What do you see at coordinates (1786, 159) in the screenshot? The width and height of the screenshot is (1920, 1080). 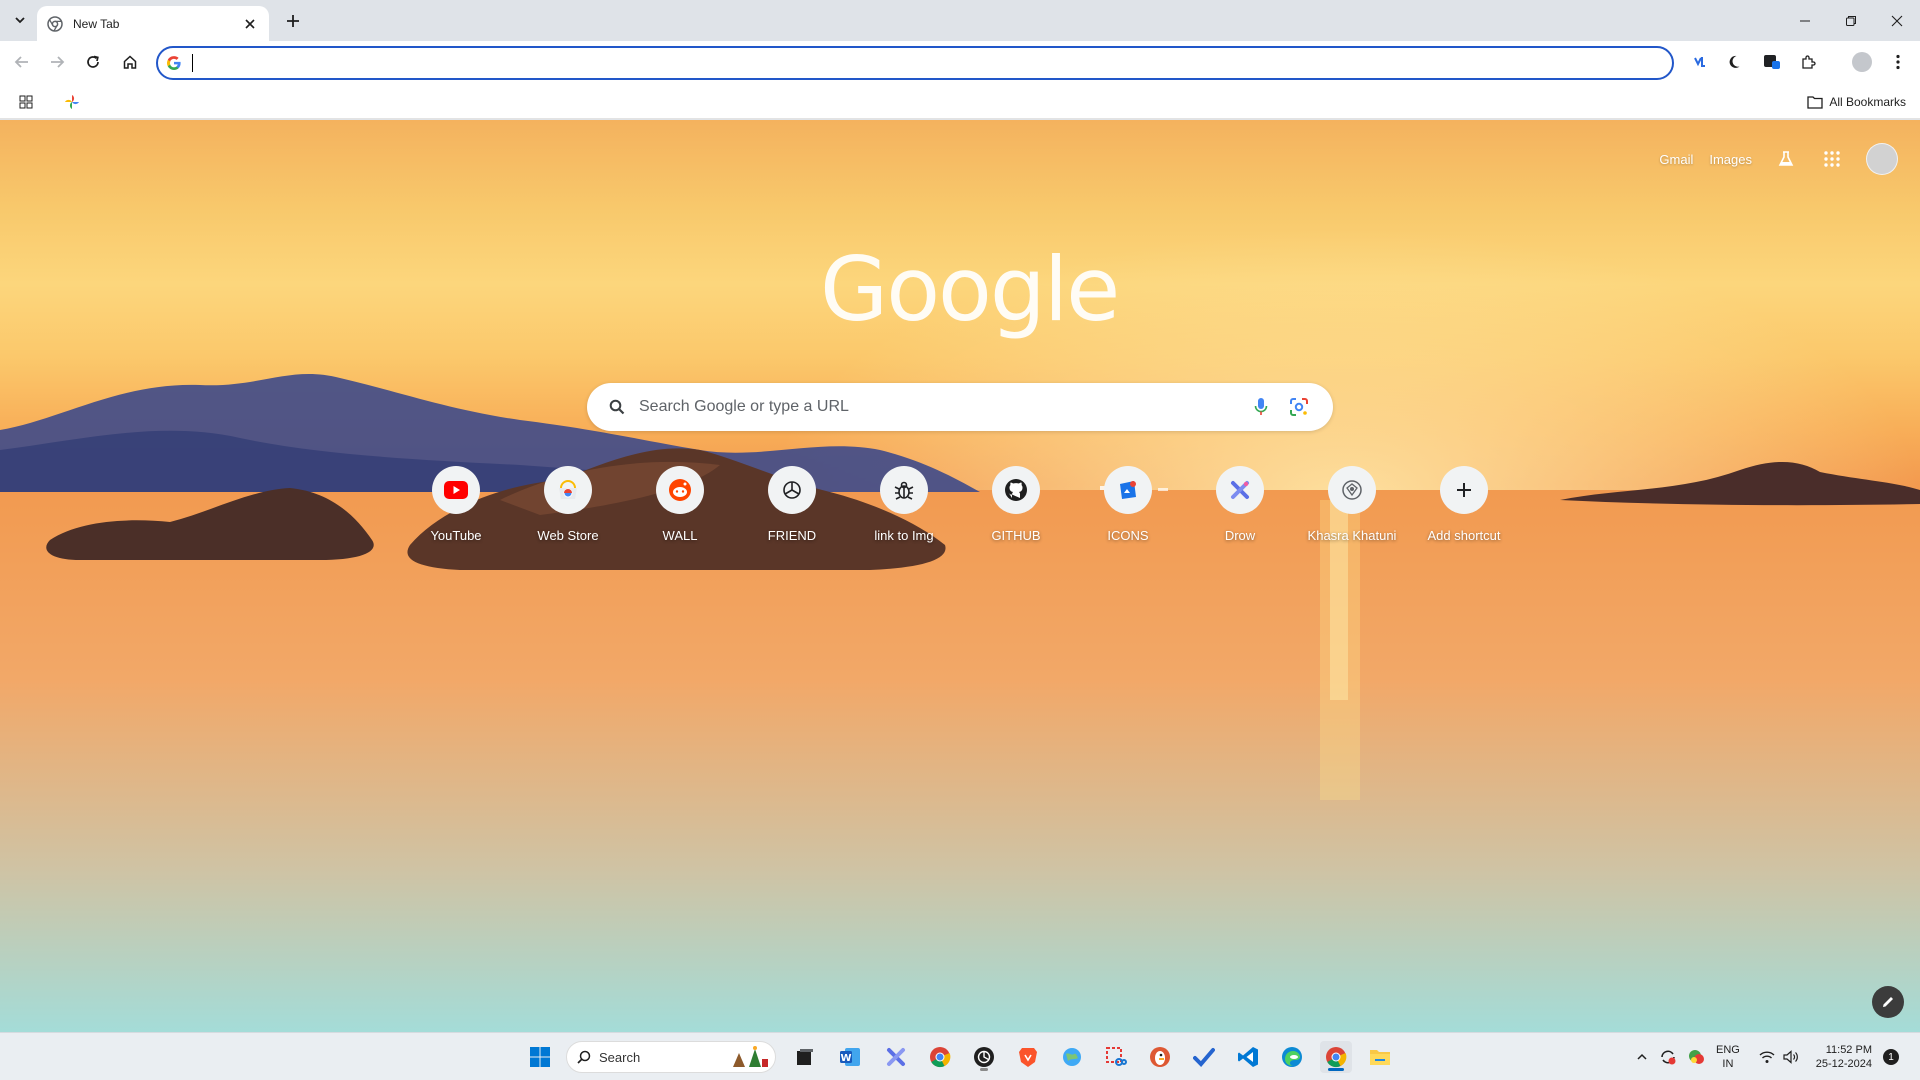 I see `search-labs-icon` at bounding box center [1786, 159].